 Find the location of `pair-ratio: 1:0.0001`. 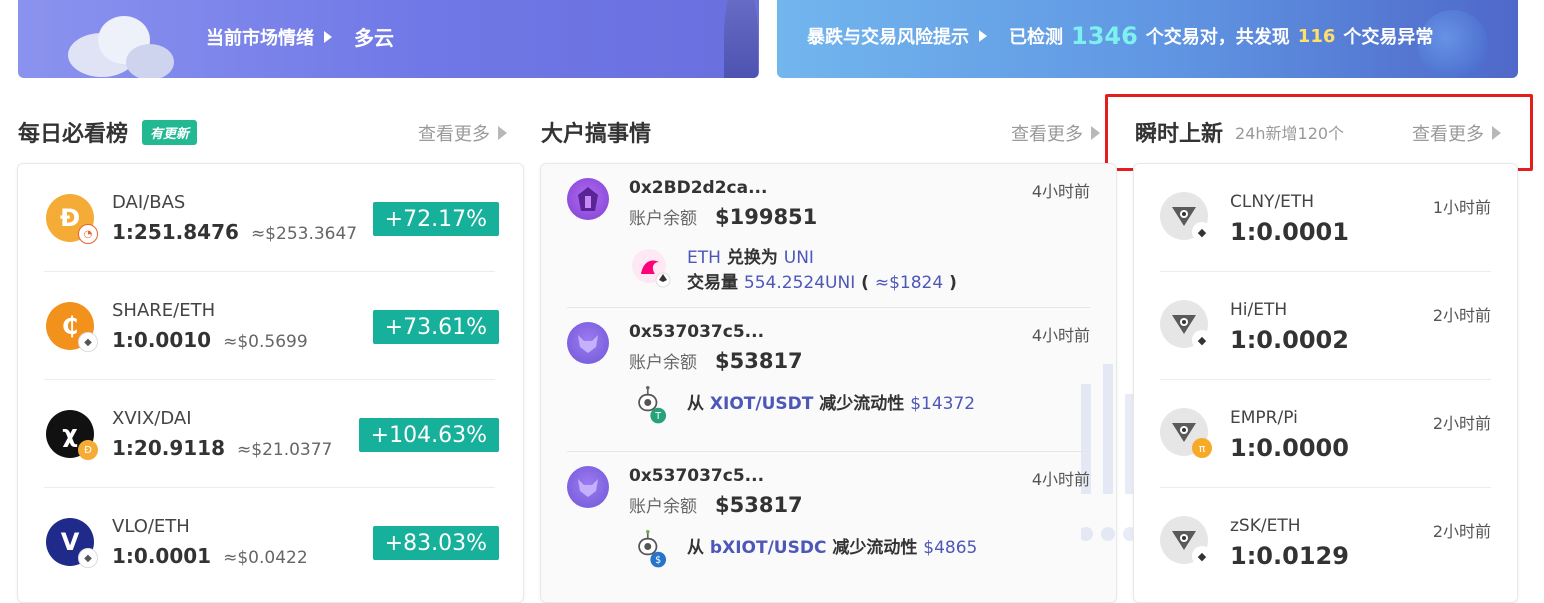

pair-ratio: 1:0.0001 is located at coordinates (162, 556).